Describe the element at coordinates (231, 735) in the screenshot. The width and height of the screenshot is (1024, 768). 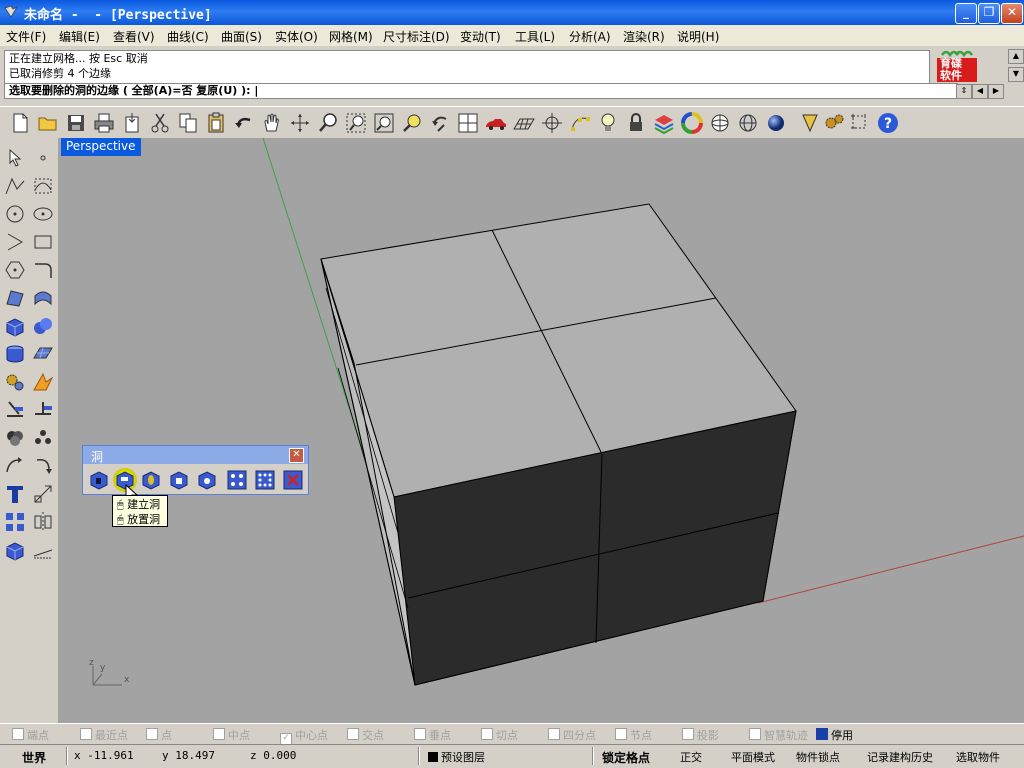
I see `osnap-mid: 中点` at that location.